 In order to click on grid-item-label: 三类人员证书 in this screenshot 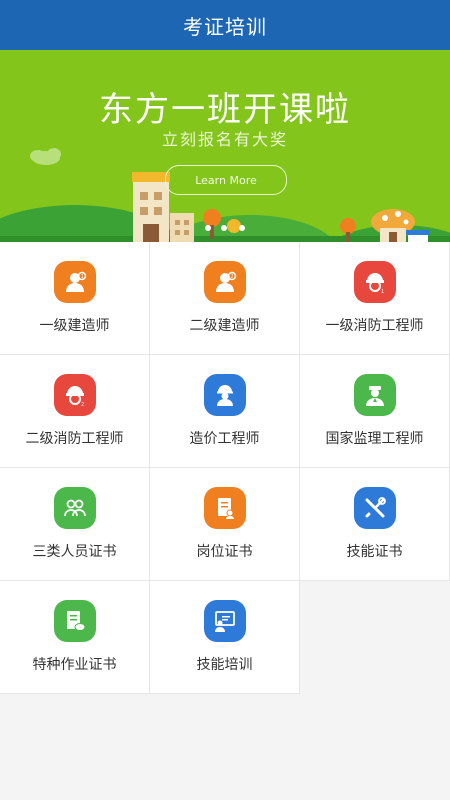, I will do `click(74, 552)`.